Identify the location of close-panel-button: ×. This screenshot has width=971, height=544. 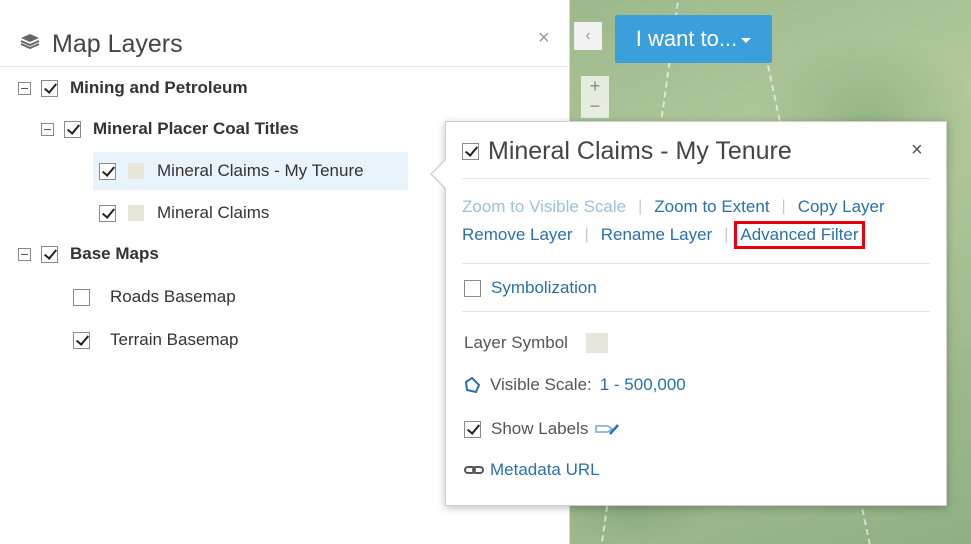
(544, 38).